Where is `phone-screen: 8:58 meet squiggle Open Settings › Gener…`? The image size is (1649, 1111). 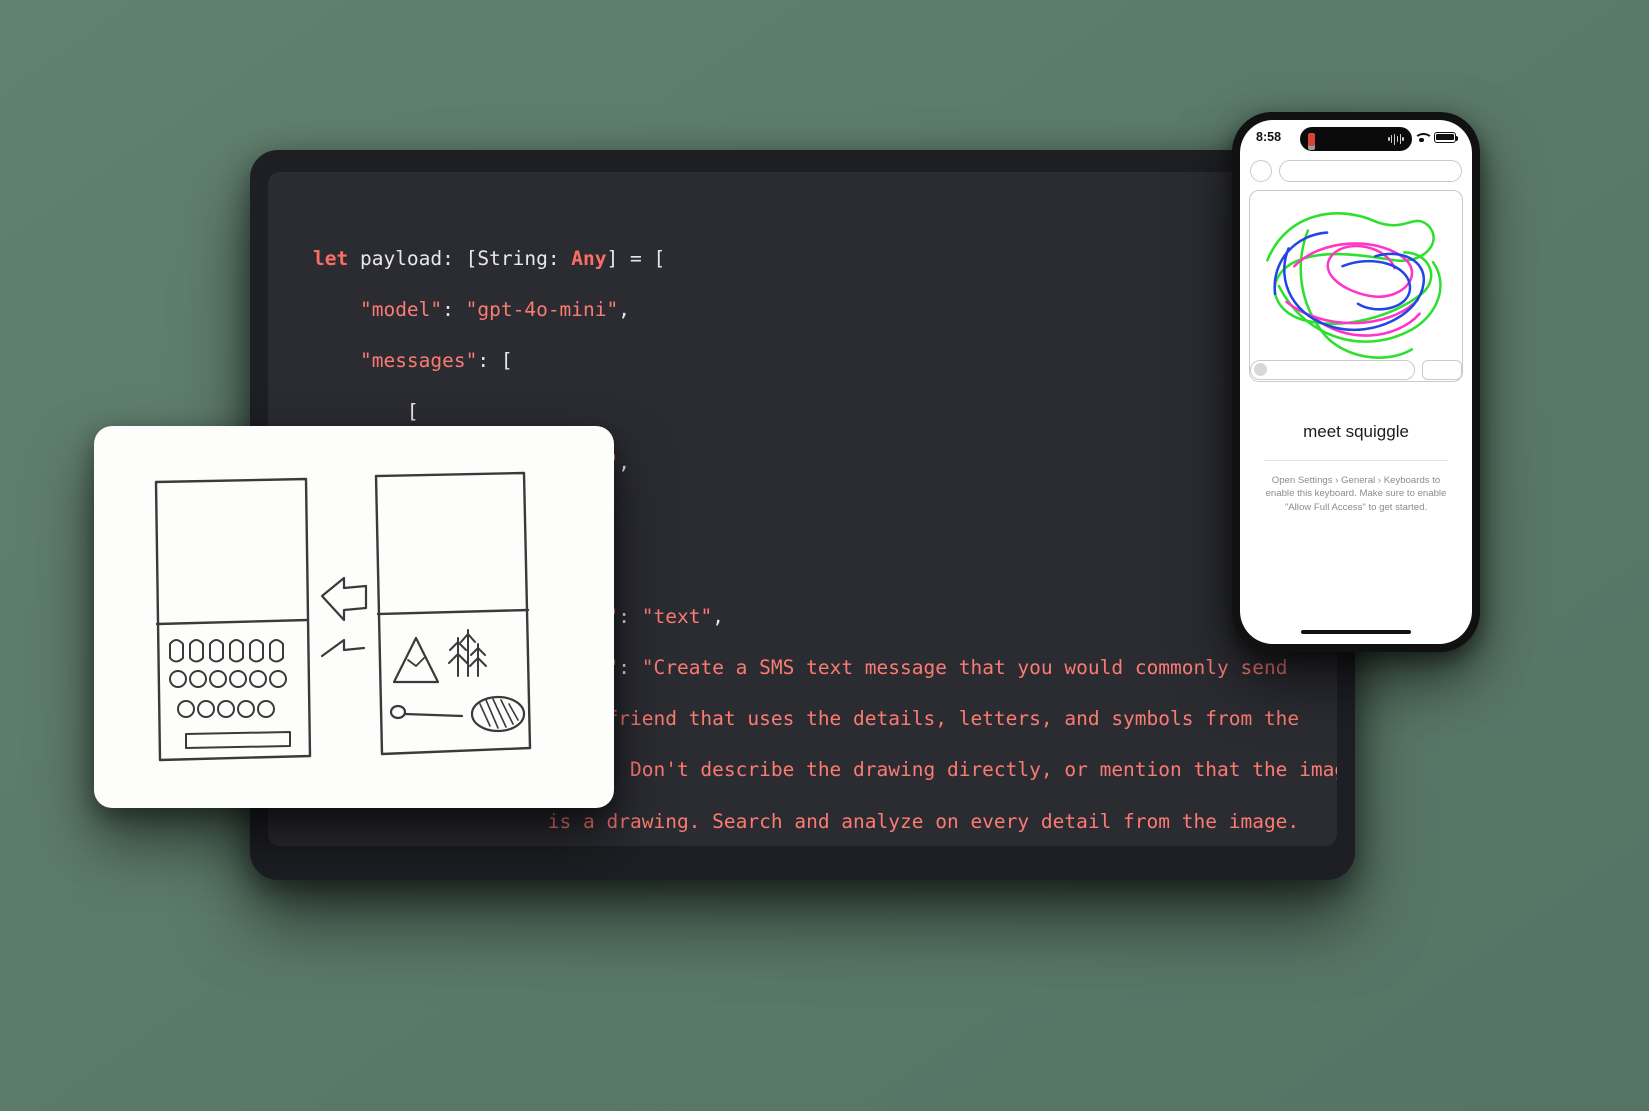 phone-screen: 8:58 meet squiggle Open Settings › Gener… is located at coordinates (1356, 382).